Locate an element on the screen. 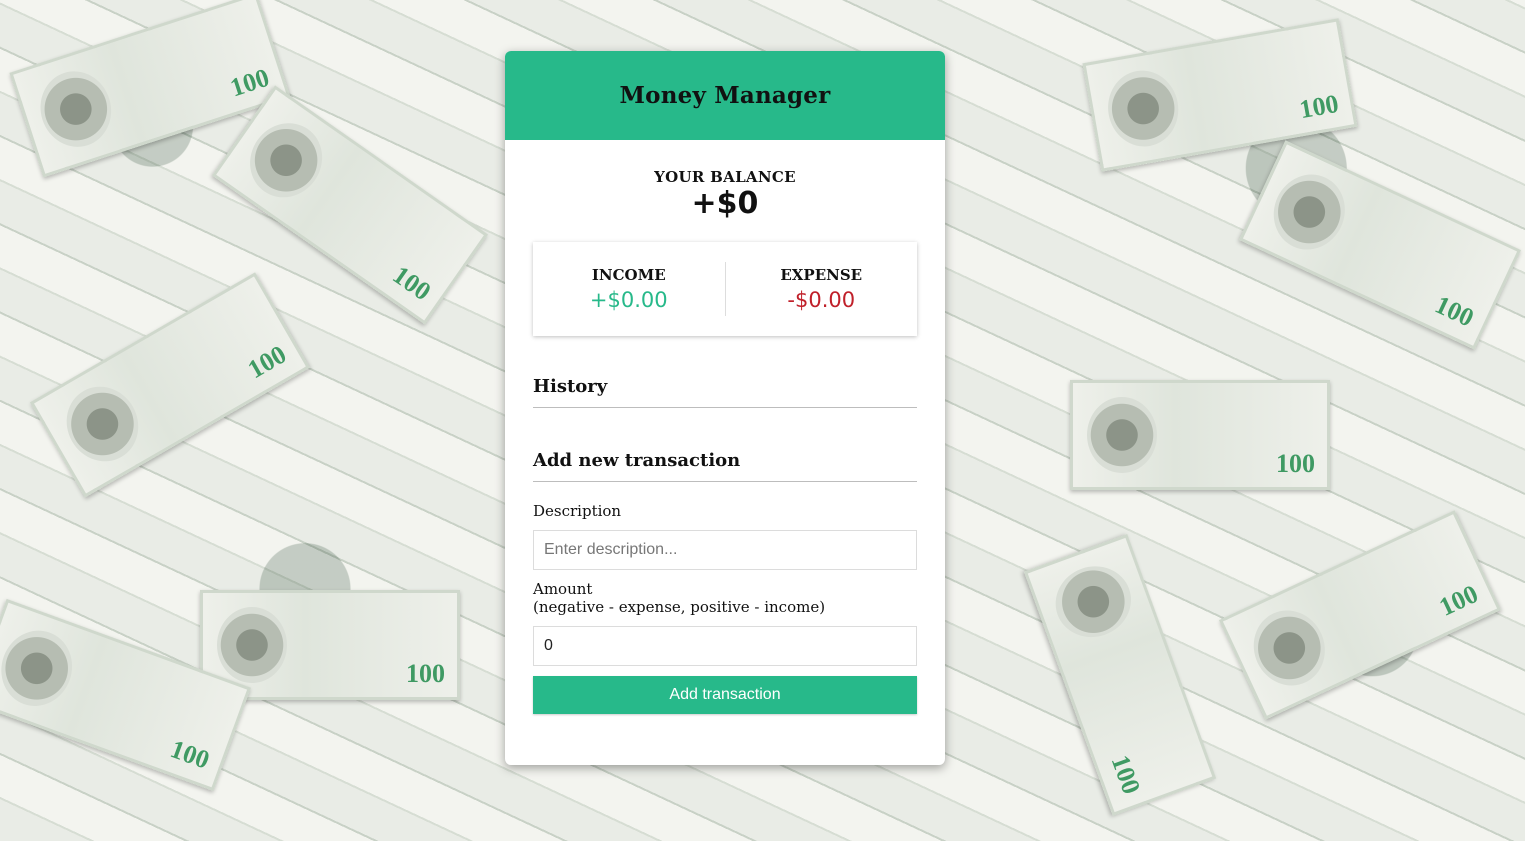 The height and width of the screenshot is (841, 1525). history-title: History is located at coordinates (725, 392).